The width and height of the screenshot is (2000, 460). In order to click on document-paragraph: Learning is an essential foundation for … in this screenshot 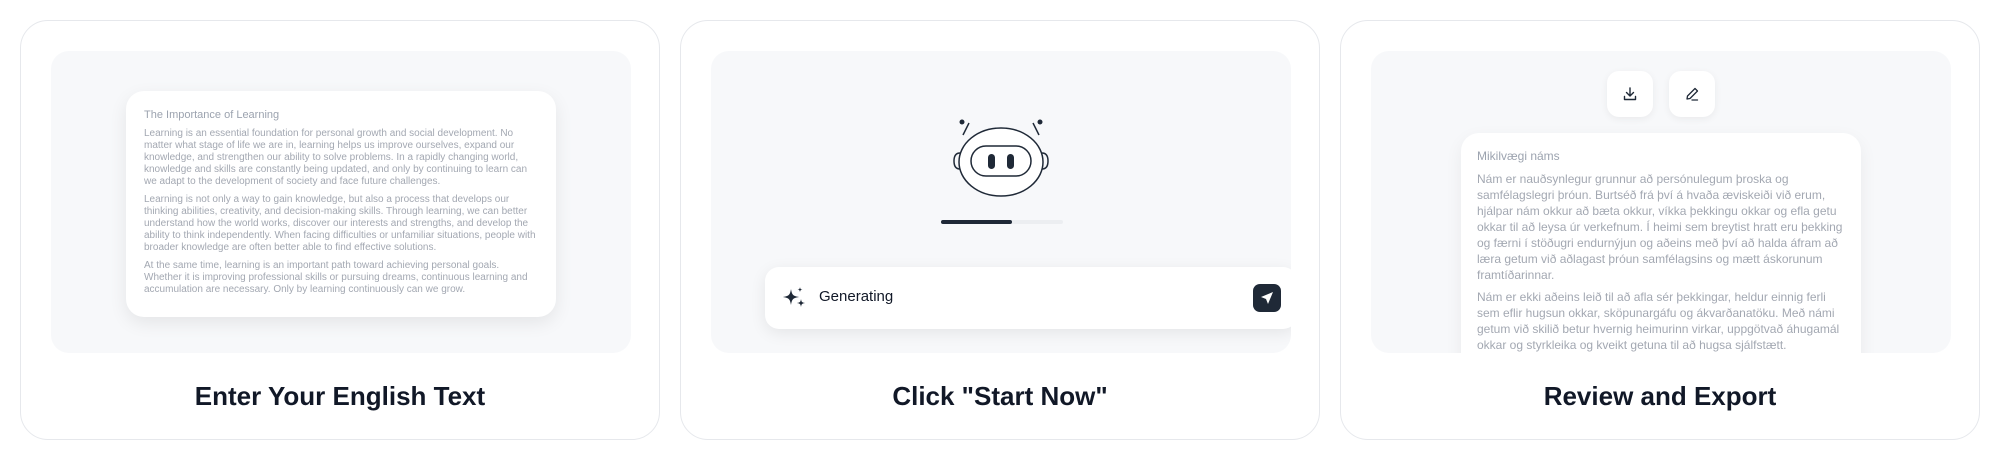, I will do `click(336, 157)`.